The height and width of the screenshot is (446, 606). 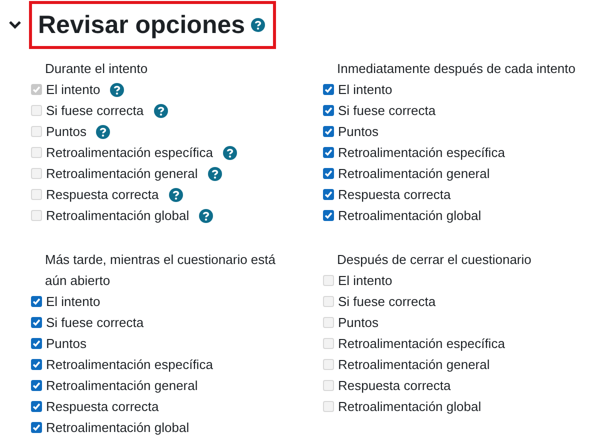 I want to click on group-heading: Inmediatamente después de cada intento, so click(x=456, y=69).